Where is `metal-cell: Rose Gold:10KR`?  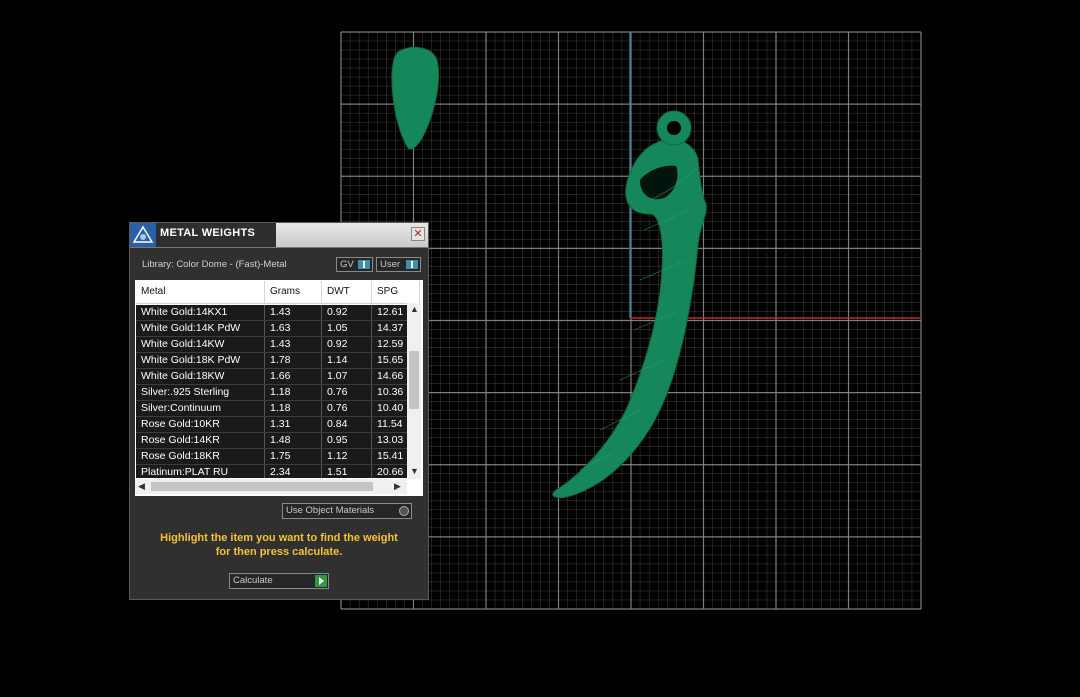 metal-cell: Rose Gold:10KR is located at coordinates (200, 424).